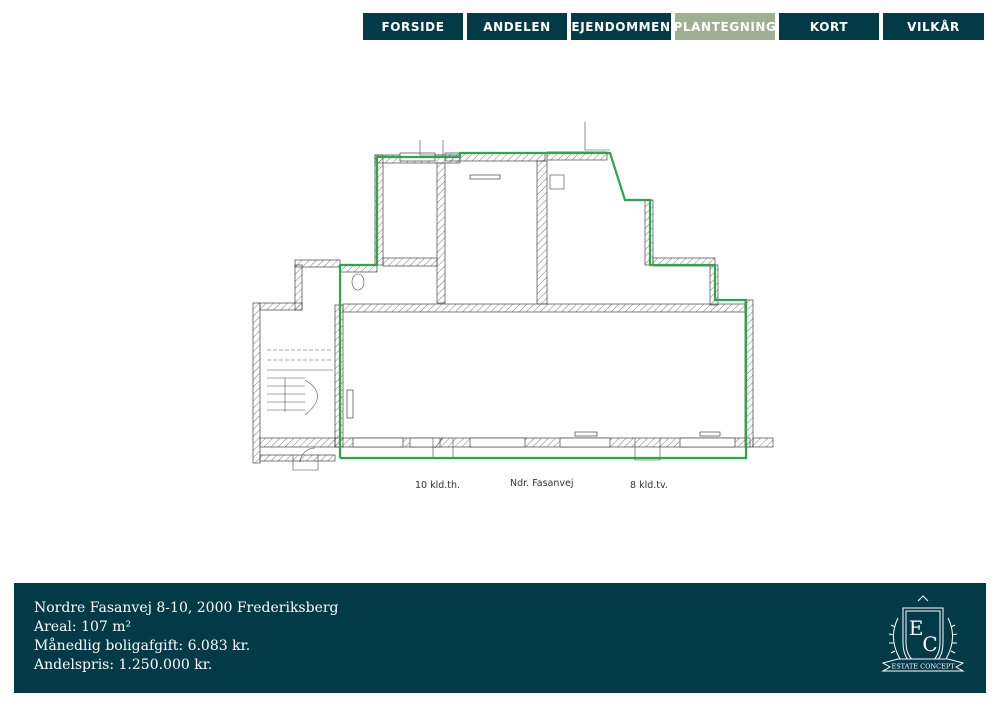 The height and width of the screenshot is (707, 1000). What do you see at coordinates (517, 26) in the screenshot?
I see `tab-andelen: ANDELEN` at bounding box center [517, 26].